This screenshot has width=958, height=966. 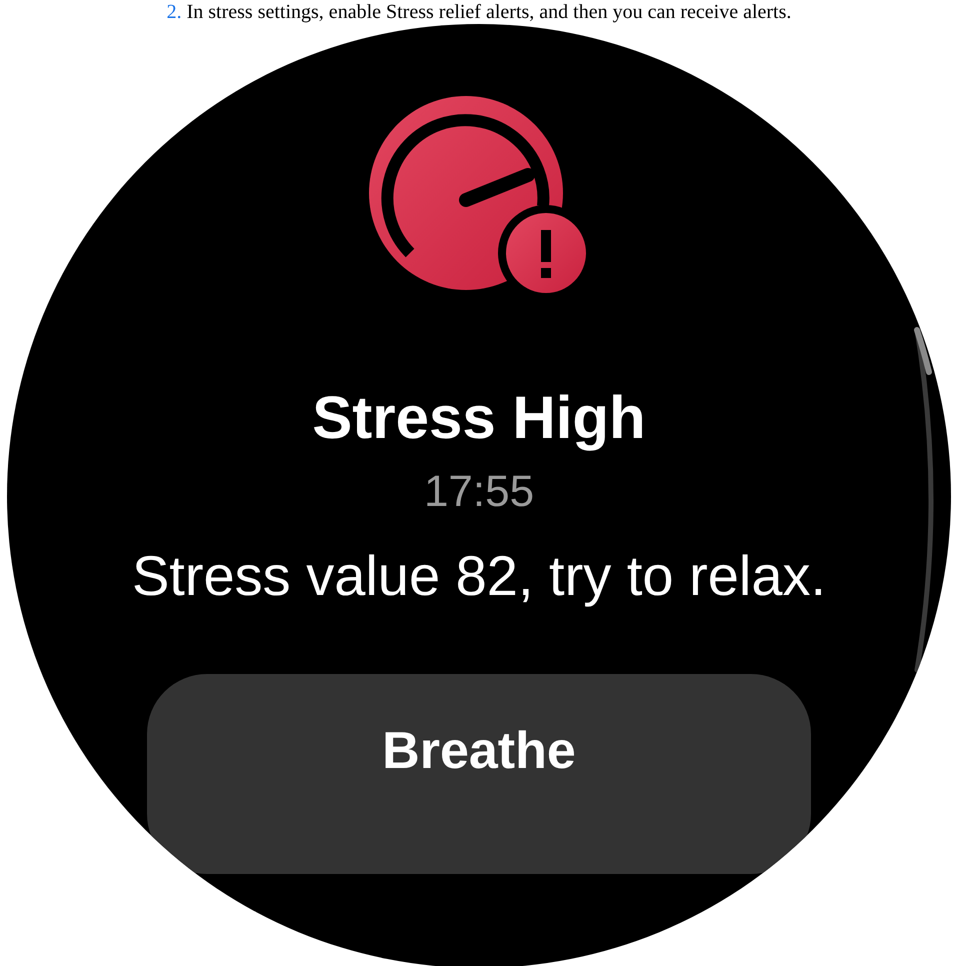 I want to click on alert-title: Stress High, so click(x=479, y=418).